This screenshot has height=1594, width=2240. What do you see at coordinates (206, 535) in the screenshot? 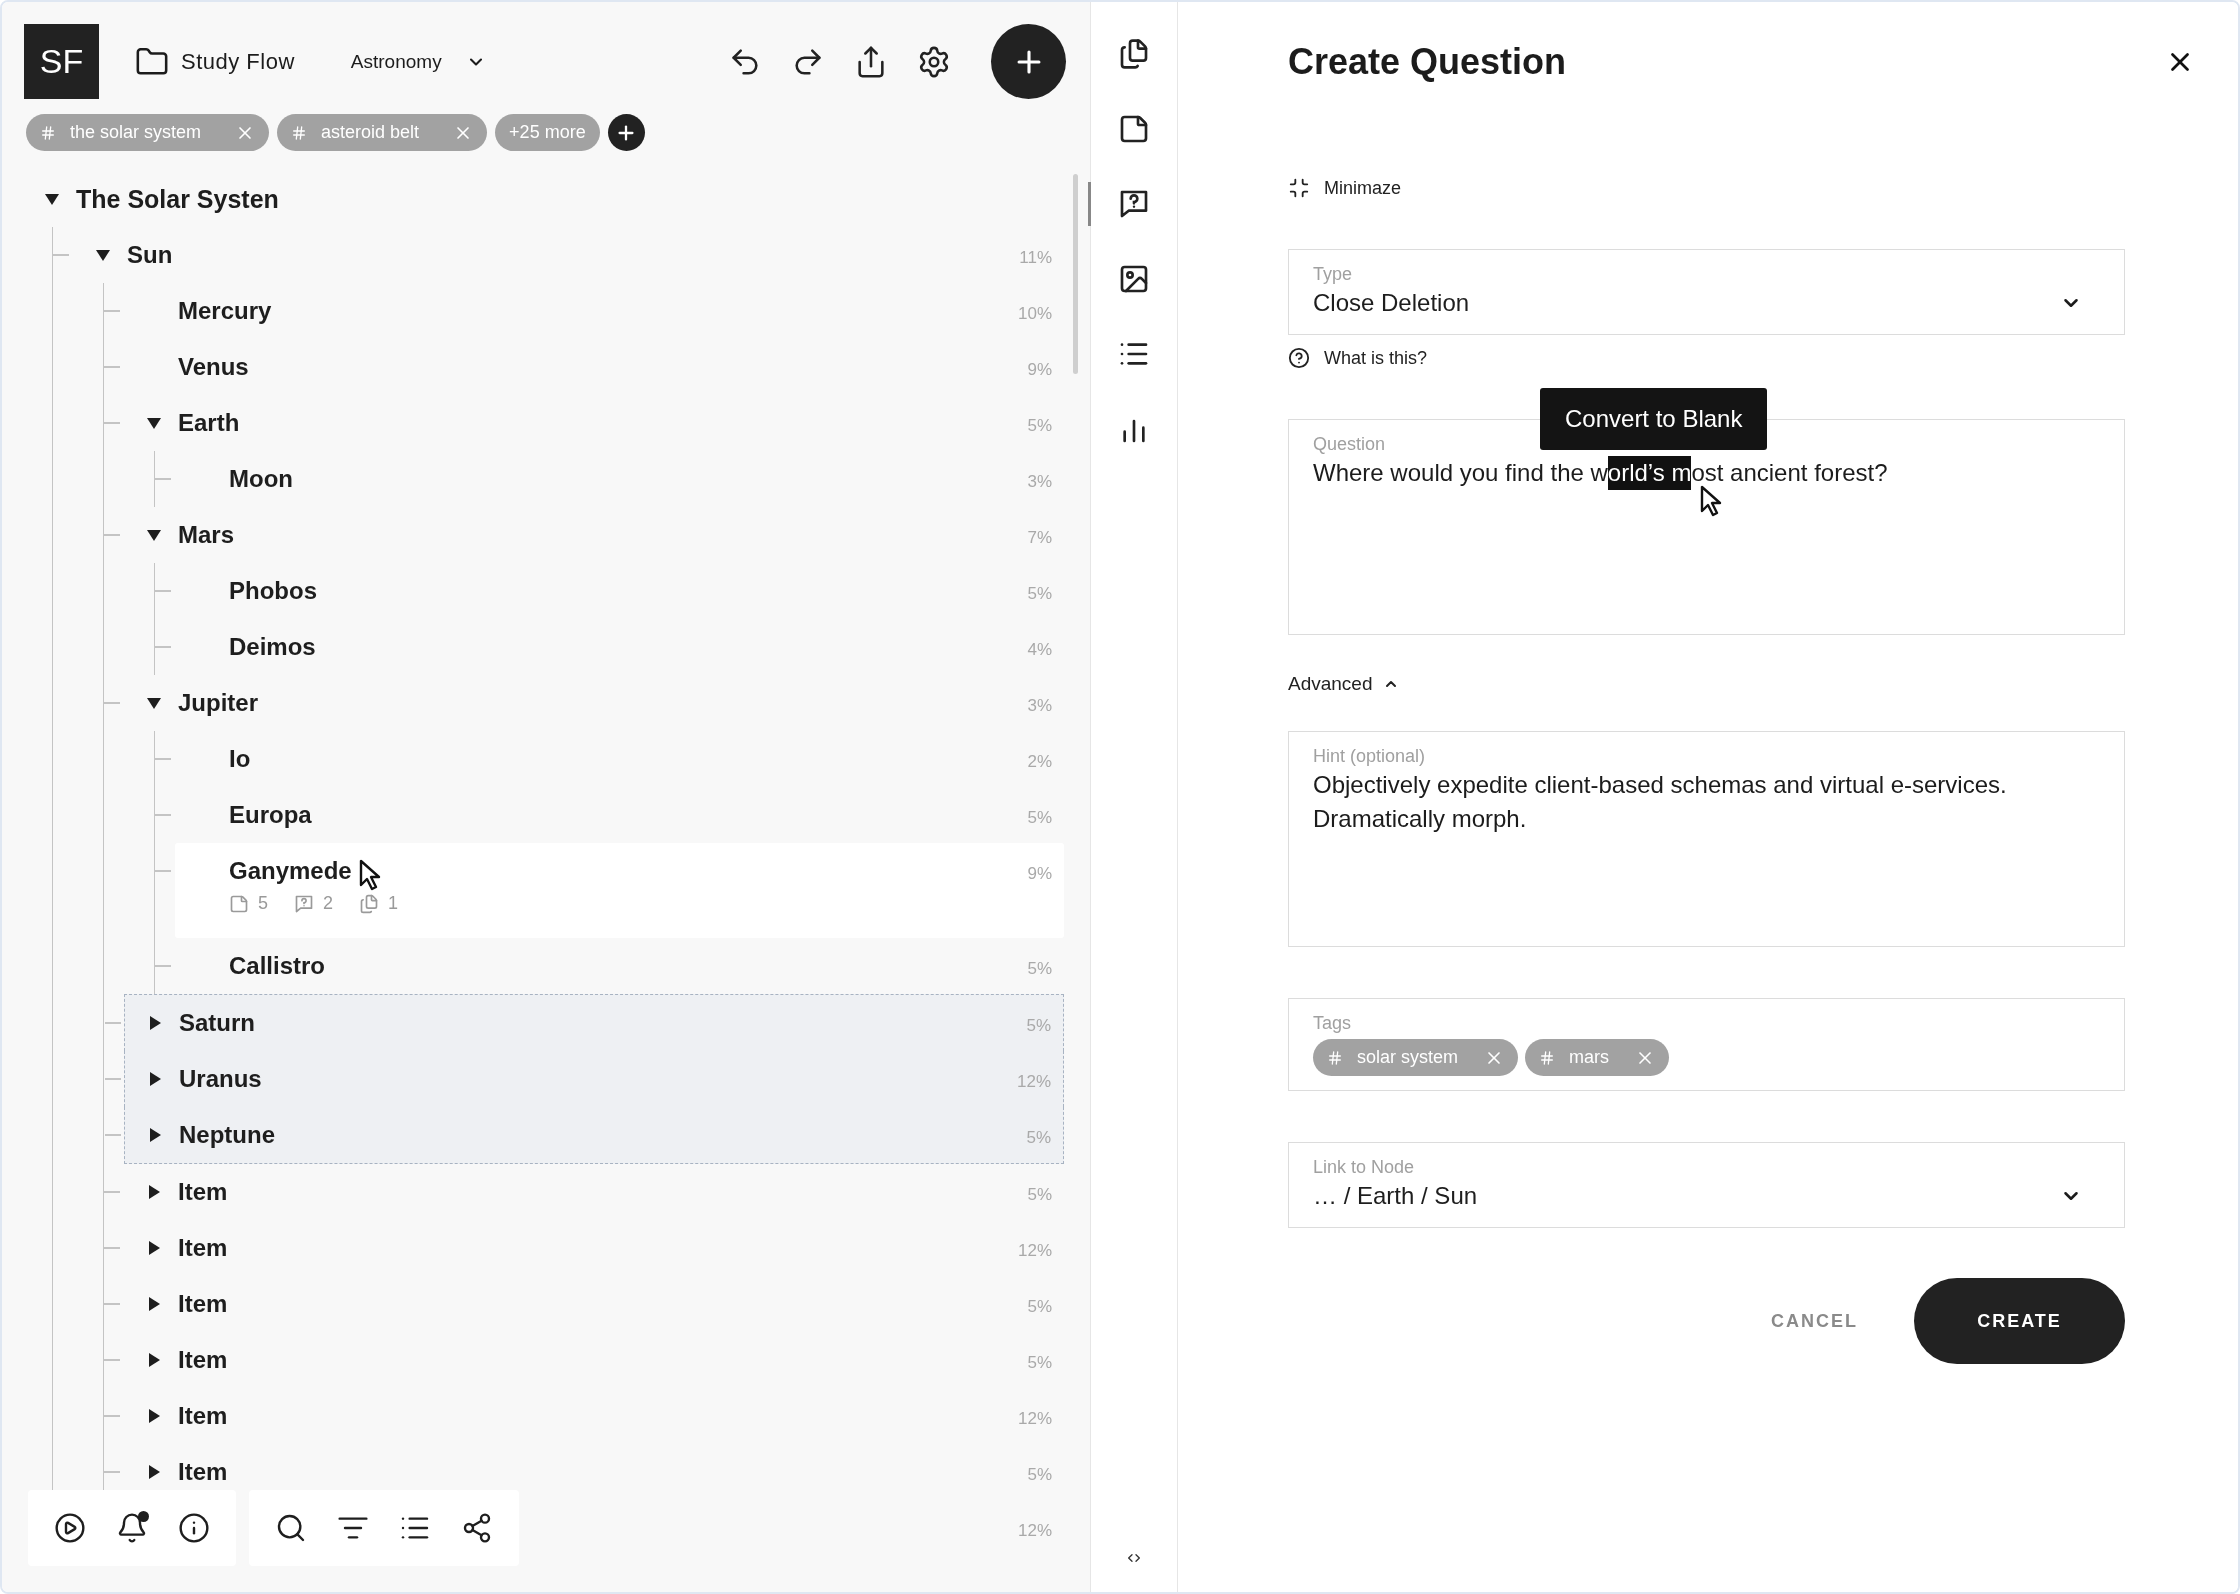
I see `node-label: Mars` at bounding box center [206, 535].